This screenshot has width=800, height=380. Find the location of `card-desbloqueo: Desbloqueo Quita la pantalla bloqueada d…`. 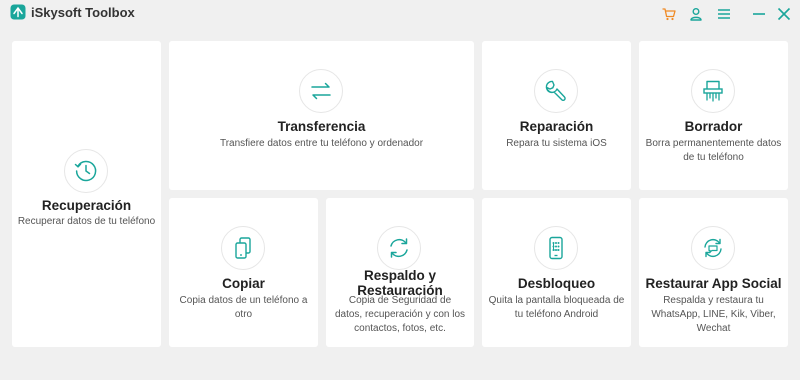

card-desbloqueo: Desbloqueo Quita la pantalla bloqueada d… is located at coordinates (556, 272).